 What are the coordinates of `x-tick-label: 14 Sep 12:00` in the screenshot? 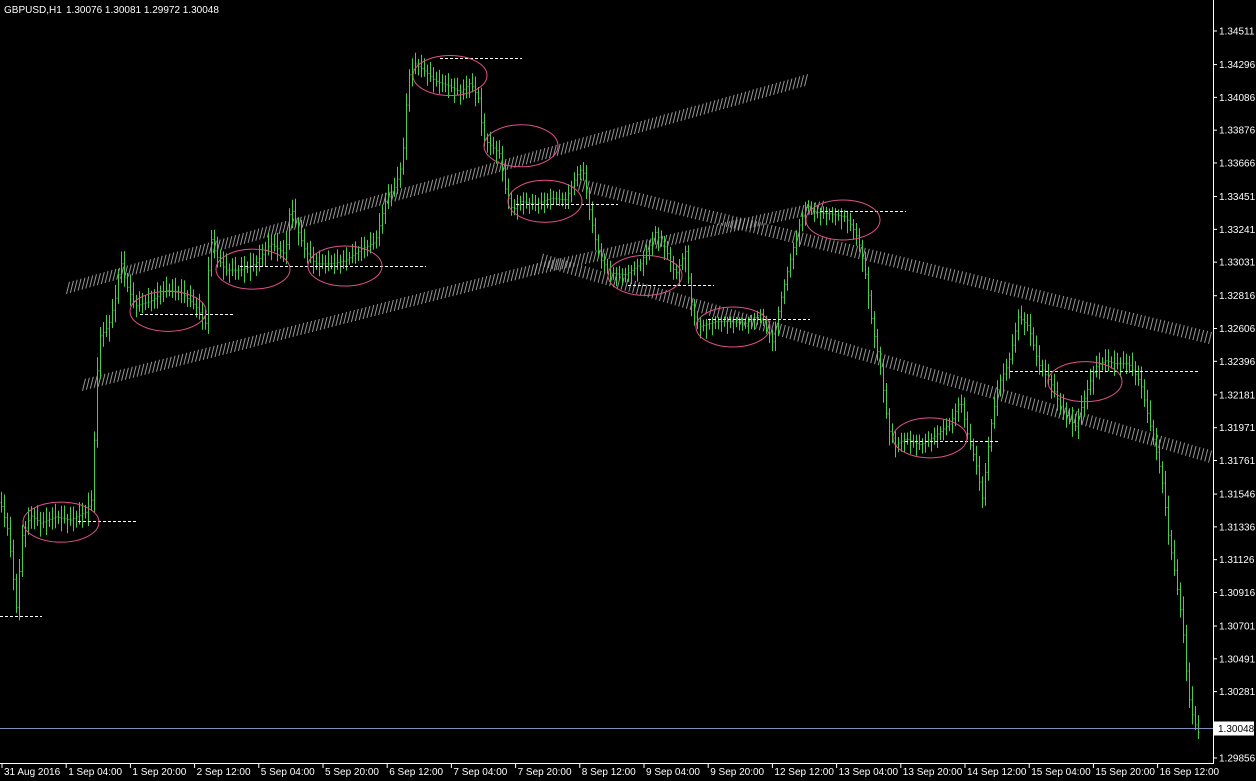 It's located at (997, 772).